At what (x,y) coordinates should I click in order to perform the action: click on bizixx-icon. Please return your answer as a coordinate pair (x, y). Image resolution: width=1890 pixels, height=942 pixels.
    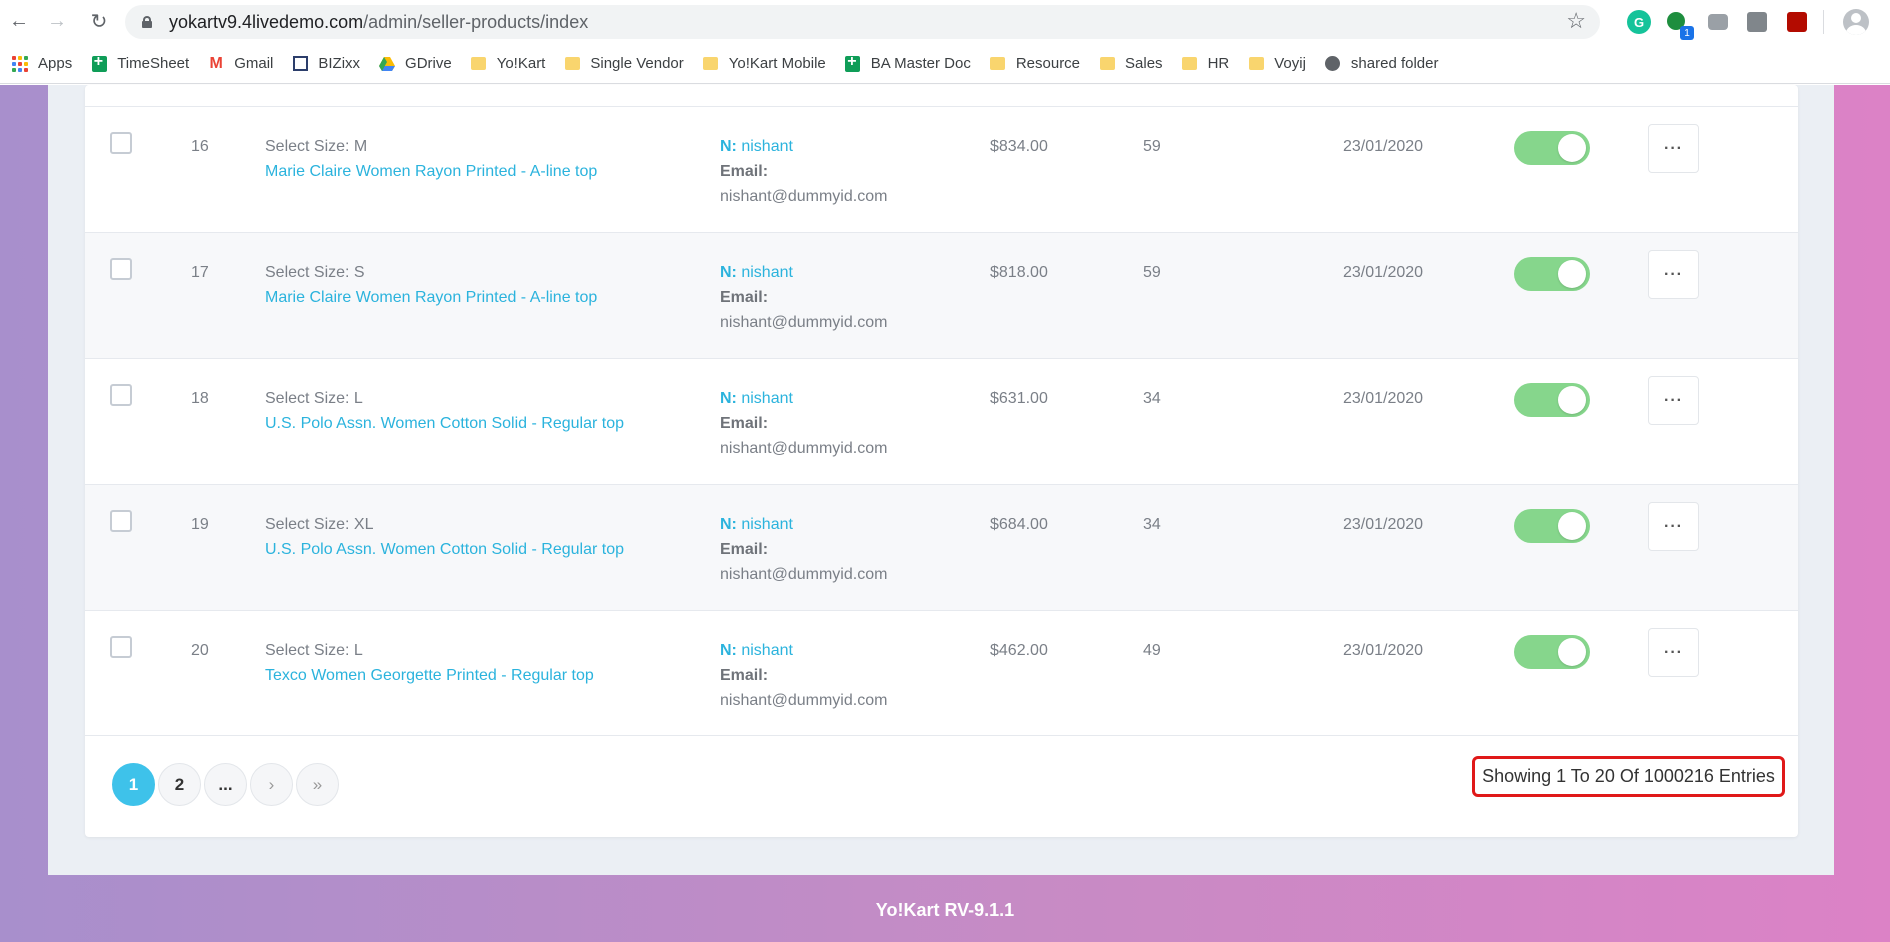
    Looking at the image, I should click on (300, 64).